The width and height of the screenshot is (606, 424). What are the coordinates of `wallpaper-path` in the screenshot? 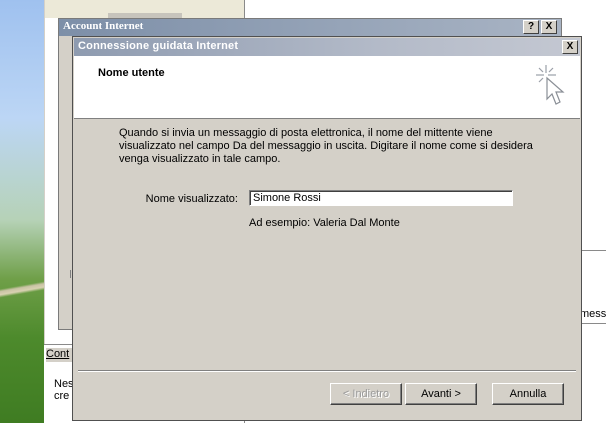 It's located at (22, 290).